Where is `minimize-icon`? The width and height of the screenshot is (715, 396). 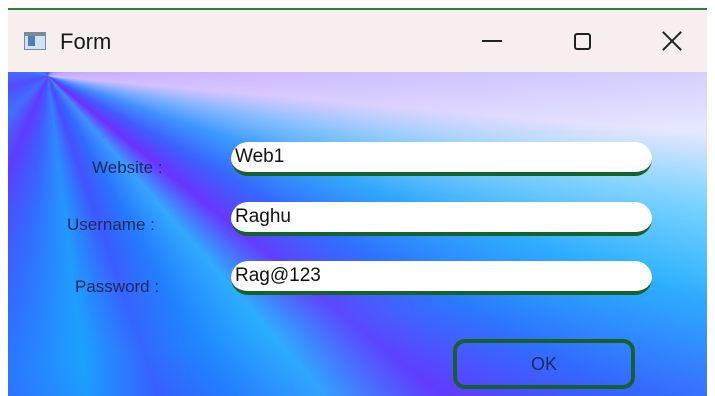
minimize-icon is located at coordinates (492, 41).